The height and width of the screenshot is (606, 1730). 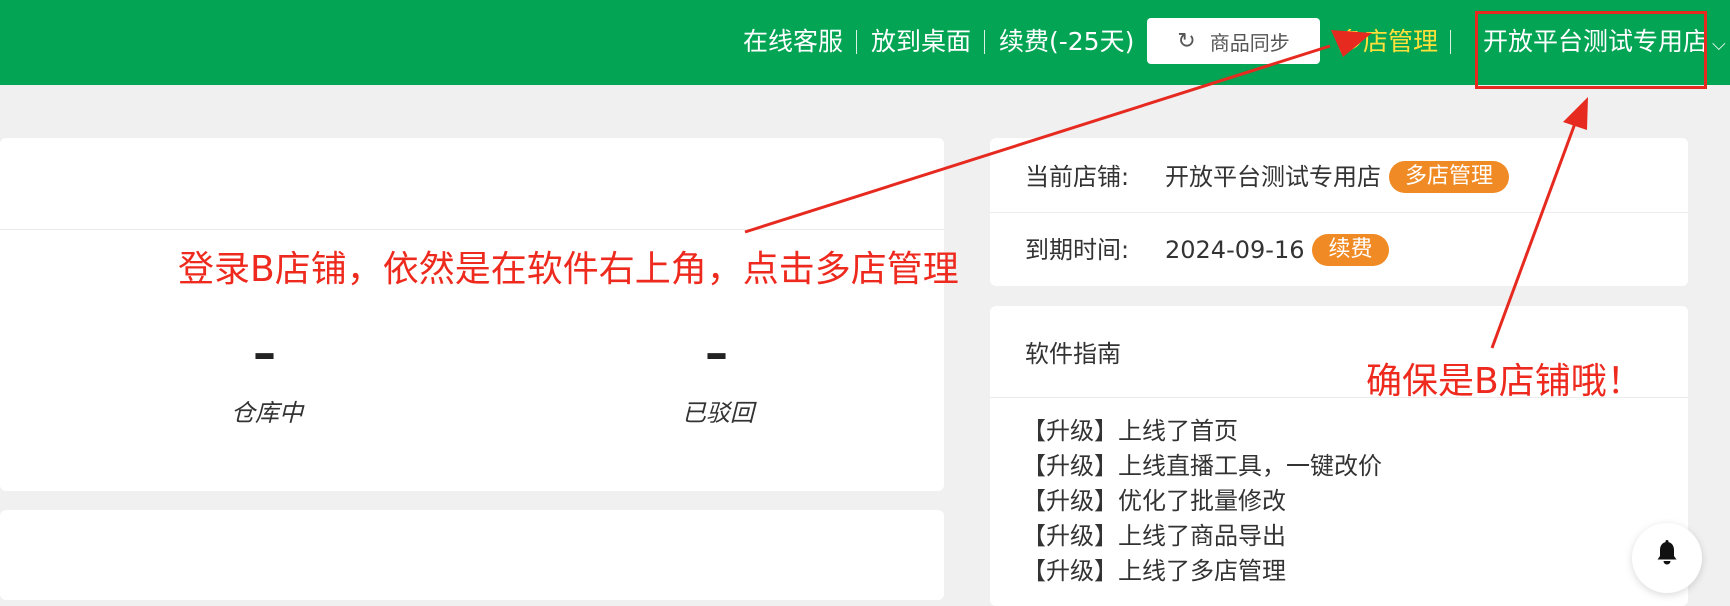 I want to click on guide-item: 【升级】上线了首页, so click(x=1202, y=431).